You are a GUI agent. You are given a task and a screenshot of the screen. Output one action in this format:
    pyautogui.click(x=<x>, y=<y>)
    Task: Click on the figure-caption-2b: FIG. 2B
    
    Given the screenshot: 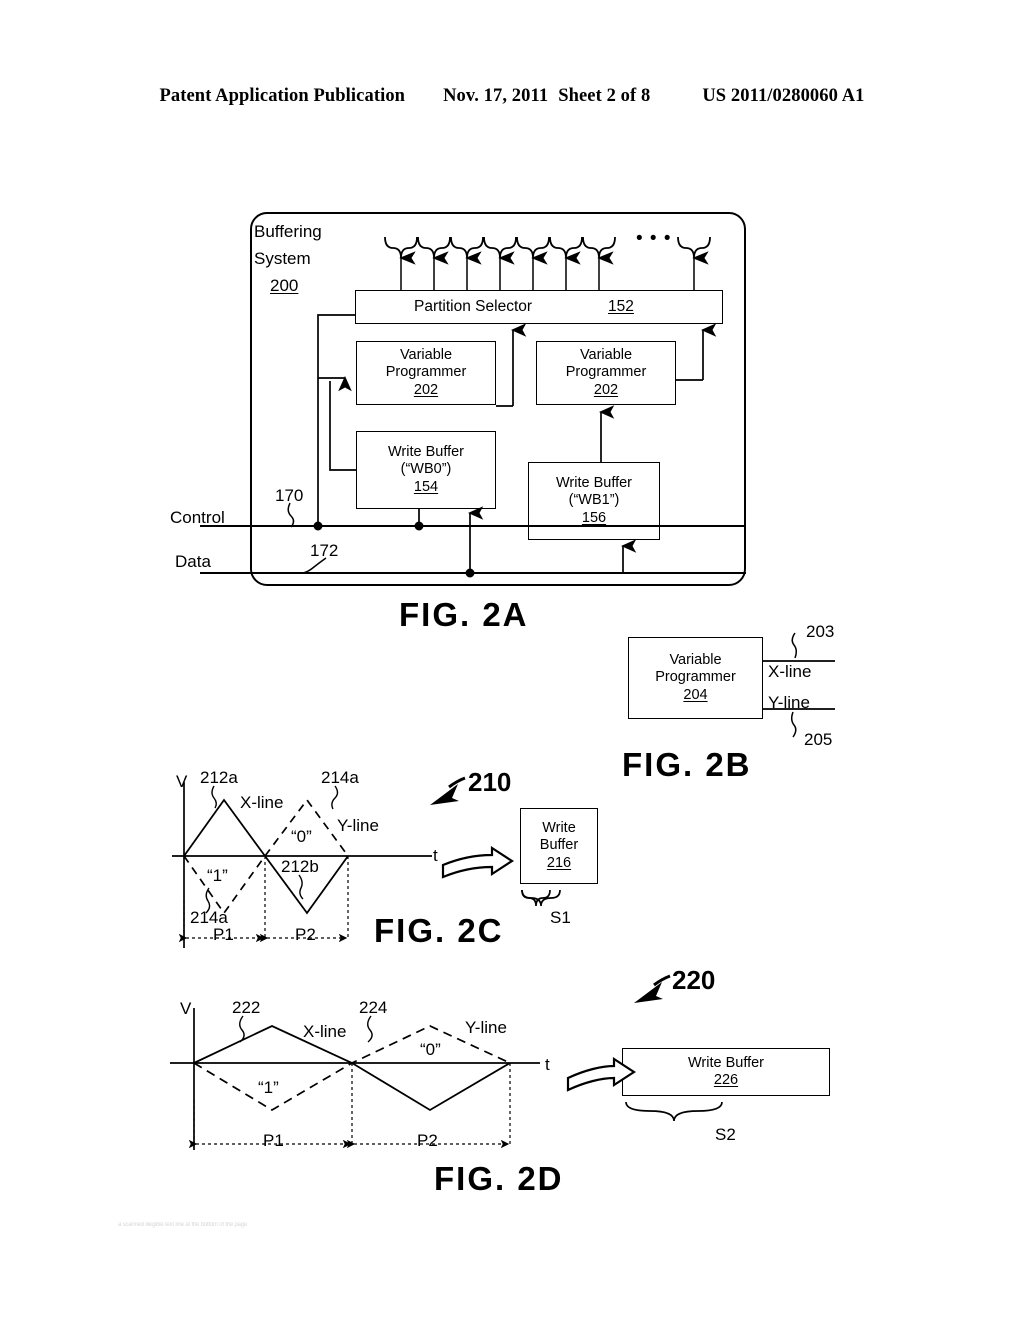 What is the action you would take?
    pyautogui.click(x=687, y=764)
    